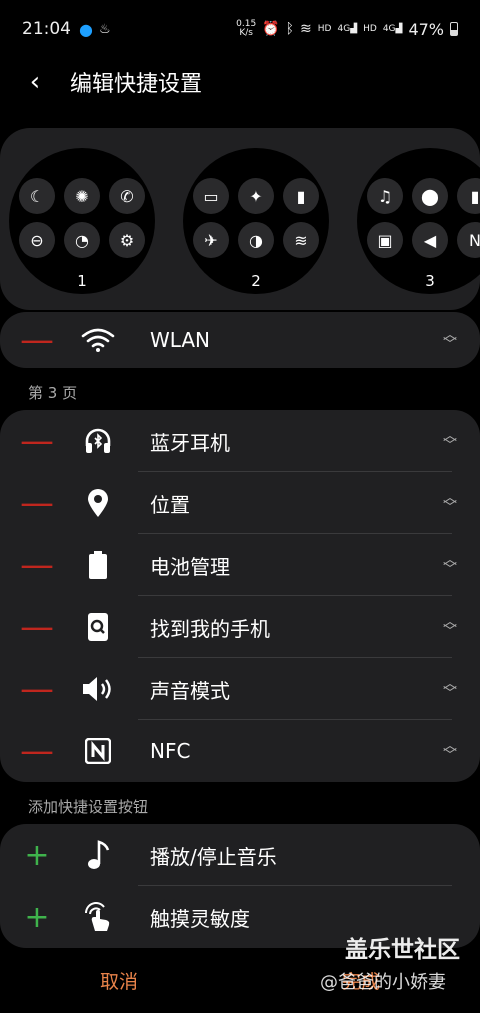 Image resolution: width=480 pixels, height=1013 pixels. Describe the element at coordinates (430, 196) in the screenshot. I see `location-icon: ⬤` at that location.